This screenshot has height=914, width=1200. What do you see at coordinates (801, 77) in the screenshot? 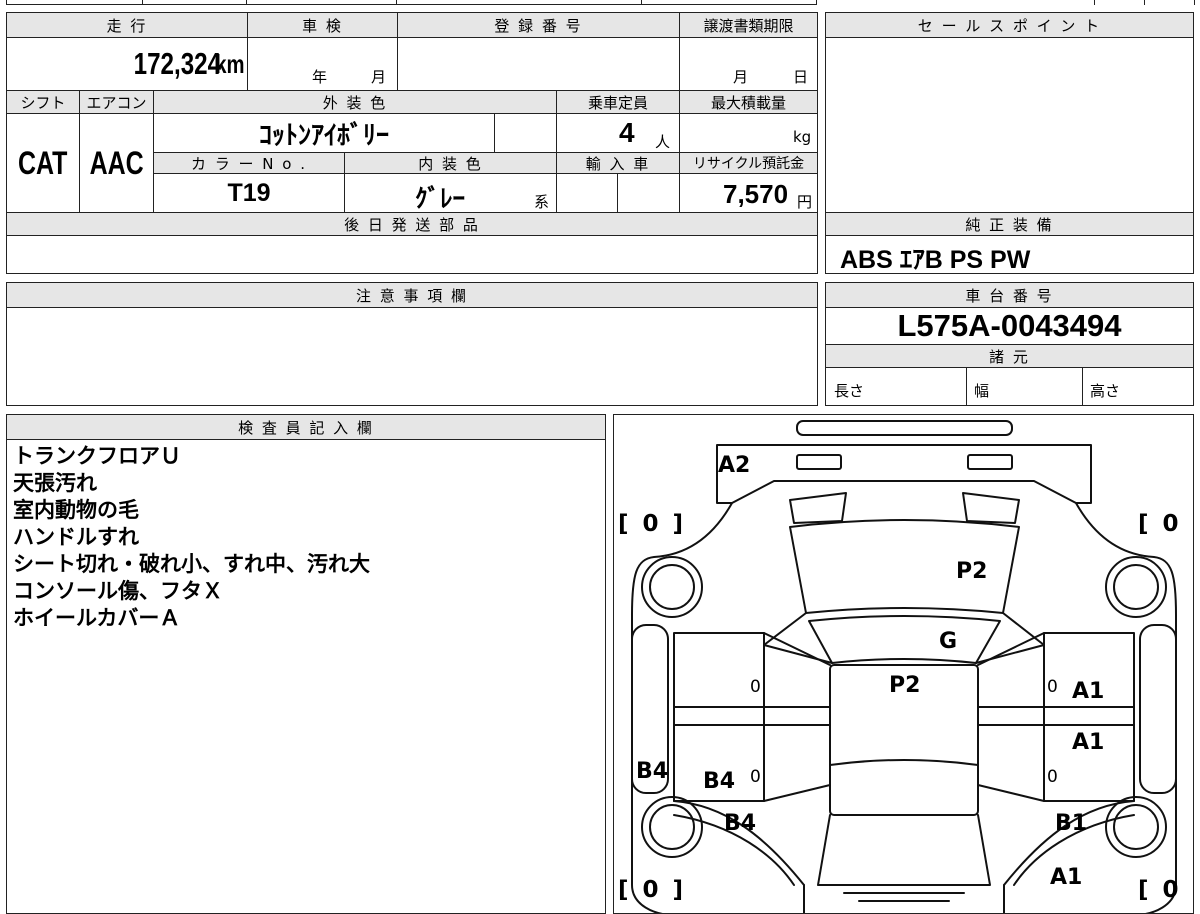
I see `transfer-day: 日` at bounding box center [801, 77].